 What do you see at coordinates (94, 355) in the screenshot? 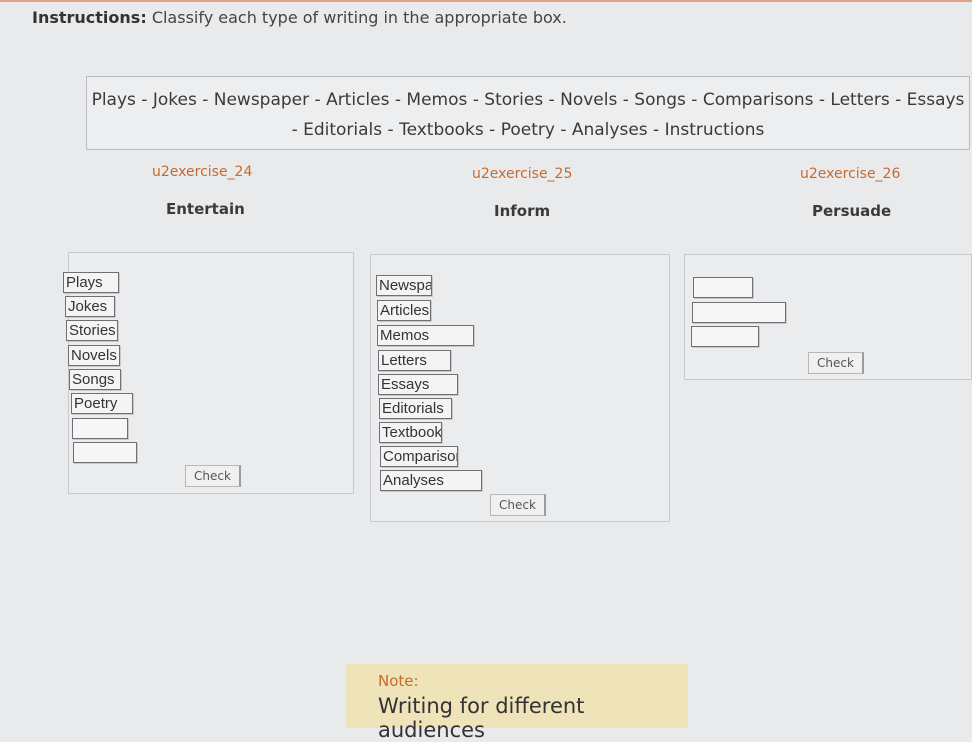
I see `slot-novels: Novels` at bounding box center [94, 355].